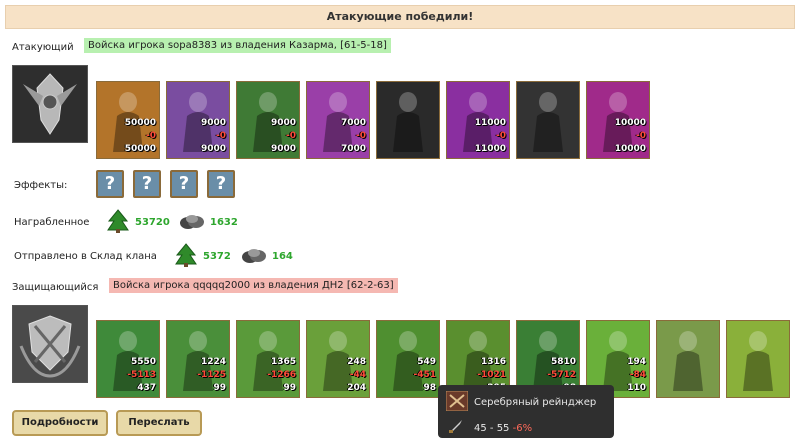 Image resolution: width=800 pixels, height=438 pixels. What do you see at coordinates (356, 362) in the screenshot?
I see `defender-unit-before: 248` at bounding box center [356, 362].